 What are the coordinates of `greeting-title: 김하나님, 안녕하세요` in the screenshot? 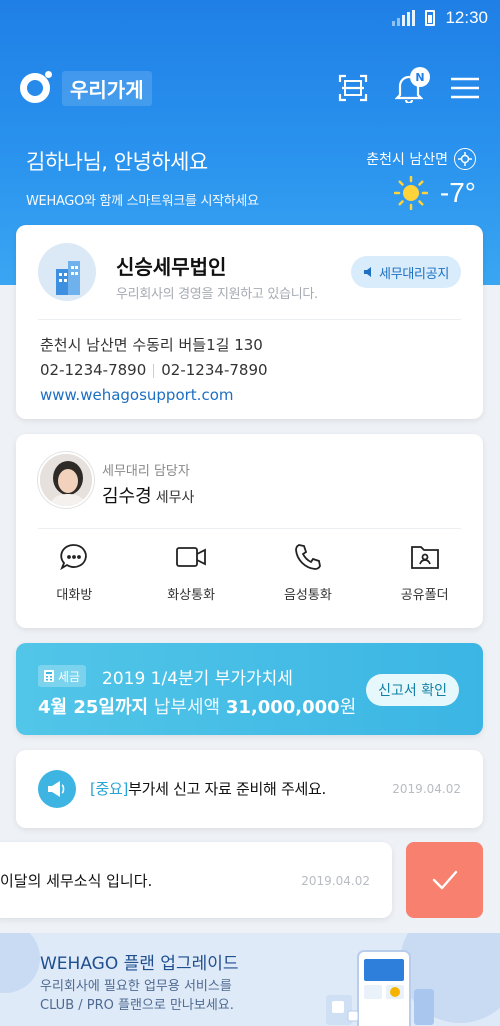 It's located at (117, 162).